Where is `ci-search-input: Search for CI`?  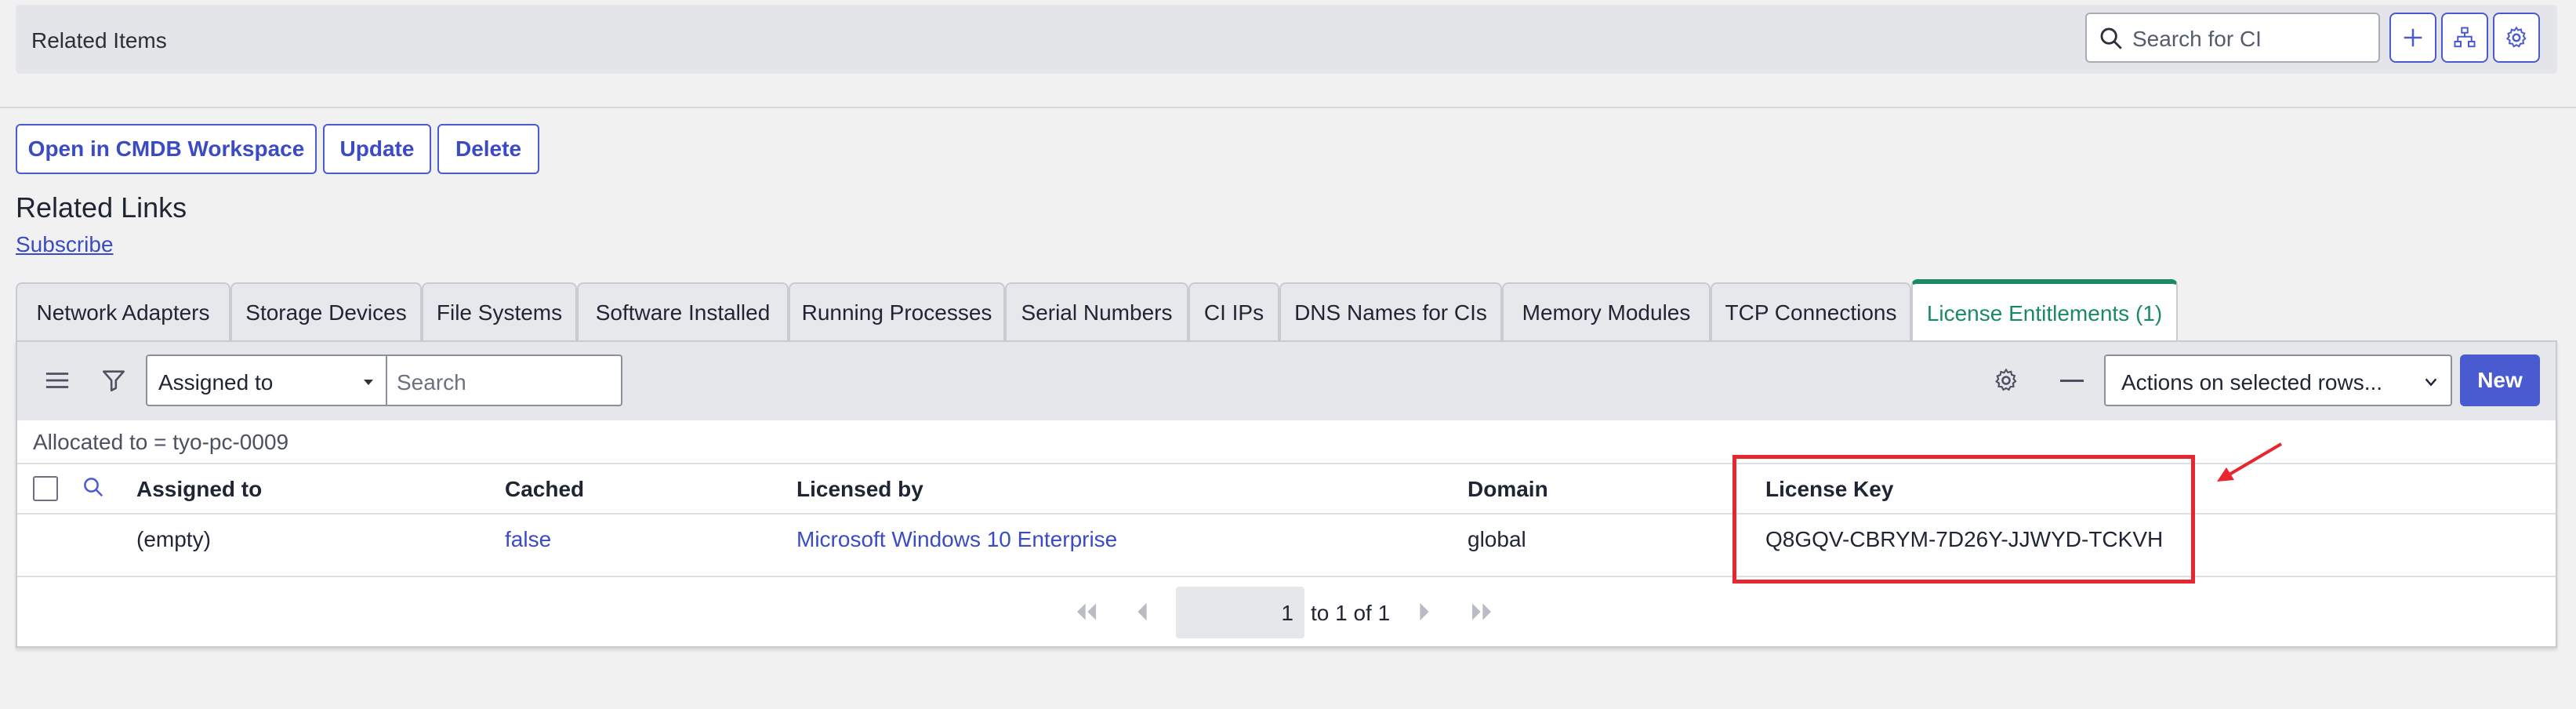 ci-search-input: Search for CI is located at coordinates (2232, 38).